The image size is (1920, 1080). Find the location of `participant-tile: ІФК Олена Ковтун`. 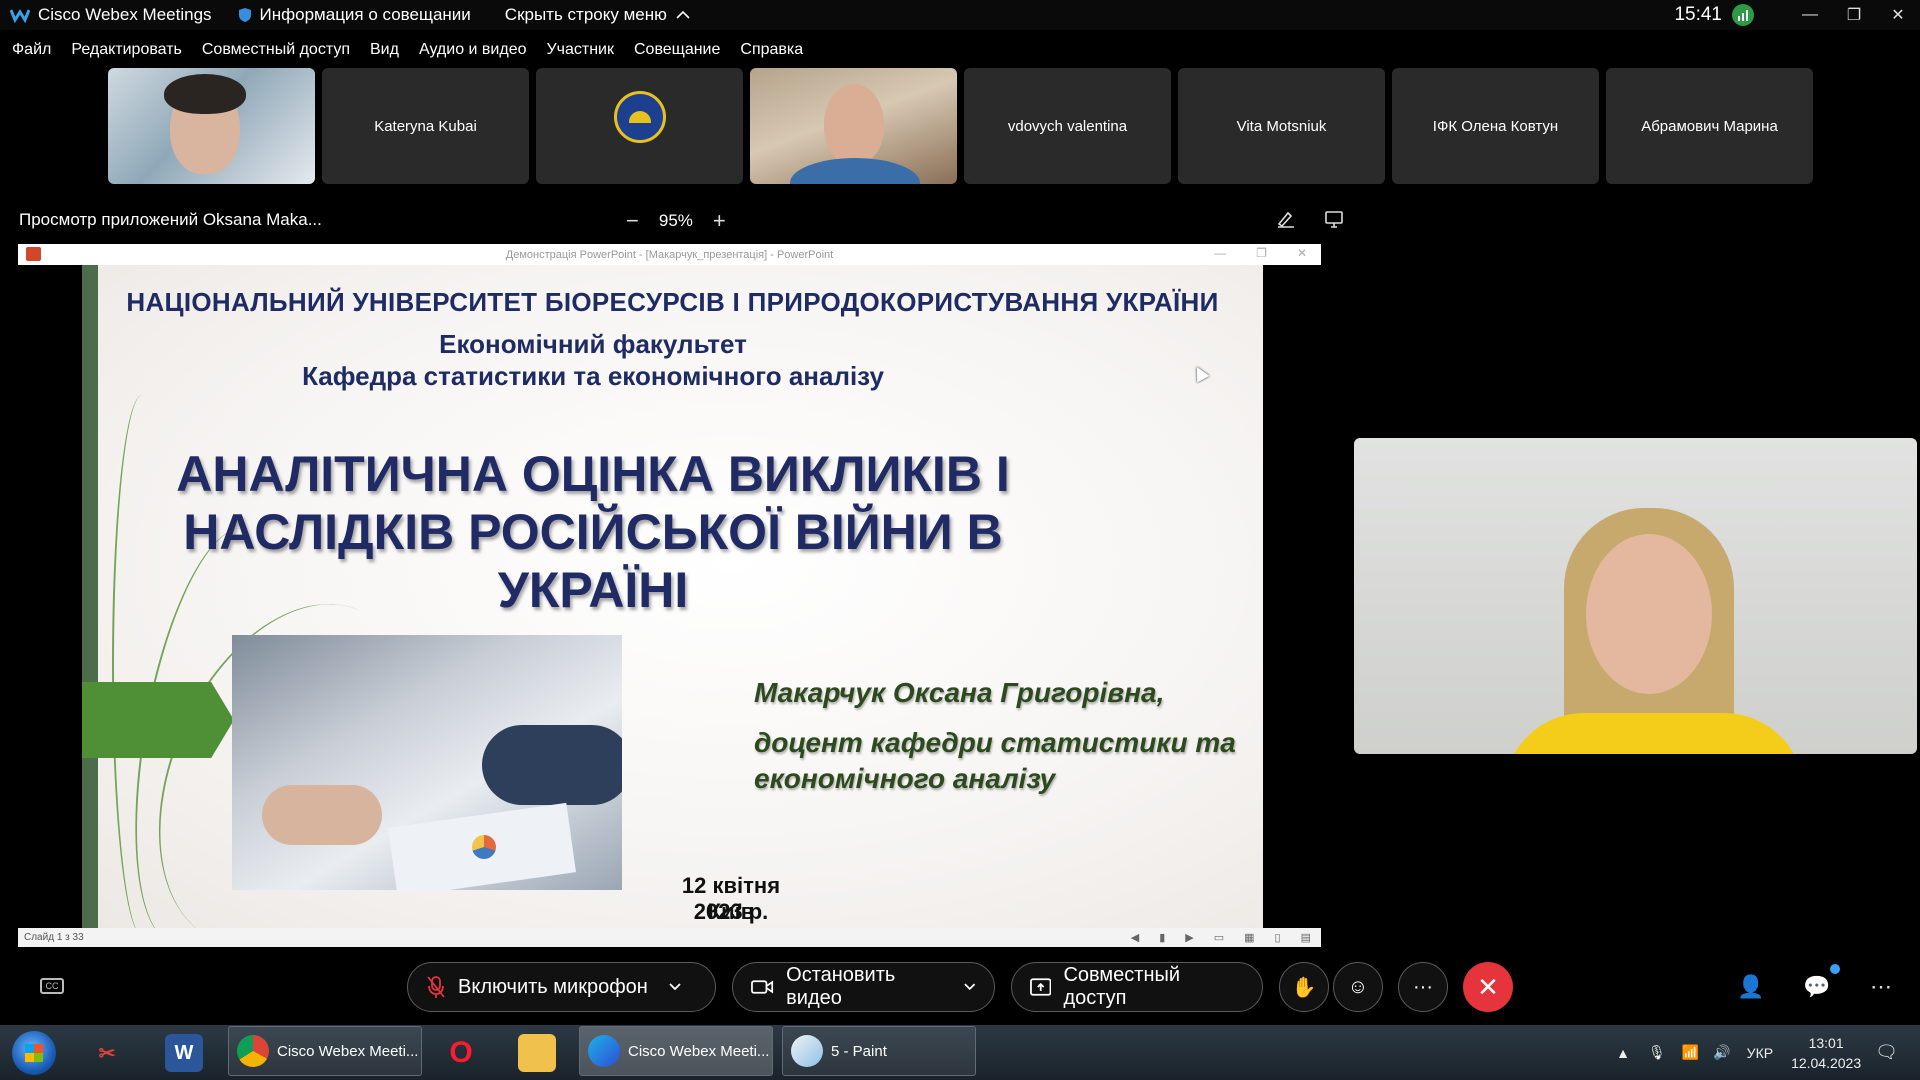

participant-tile: ІФК Олена Ковтун is located at coordinates (1495, 126).